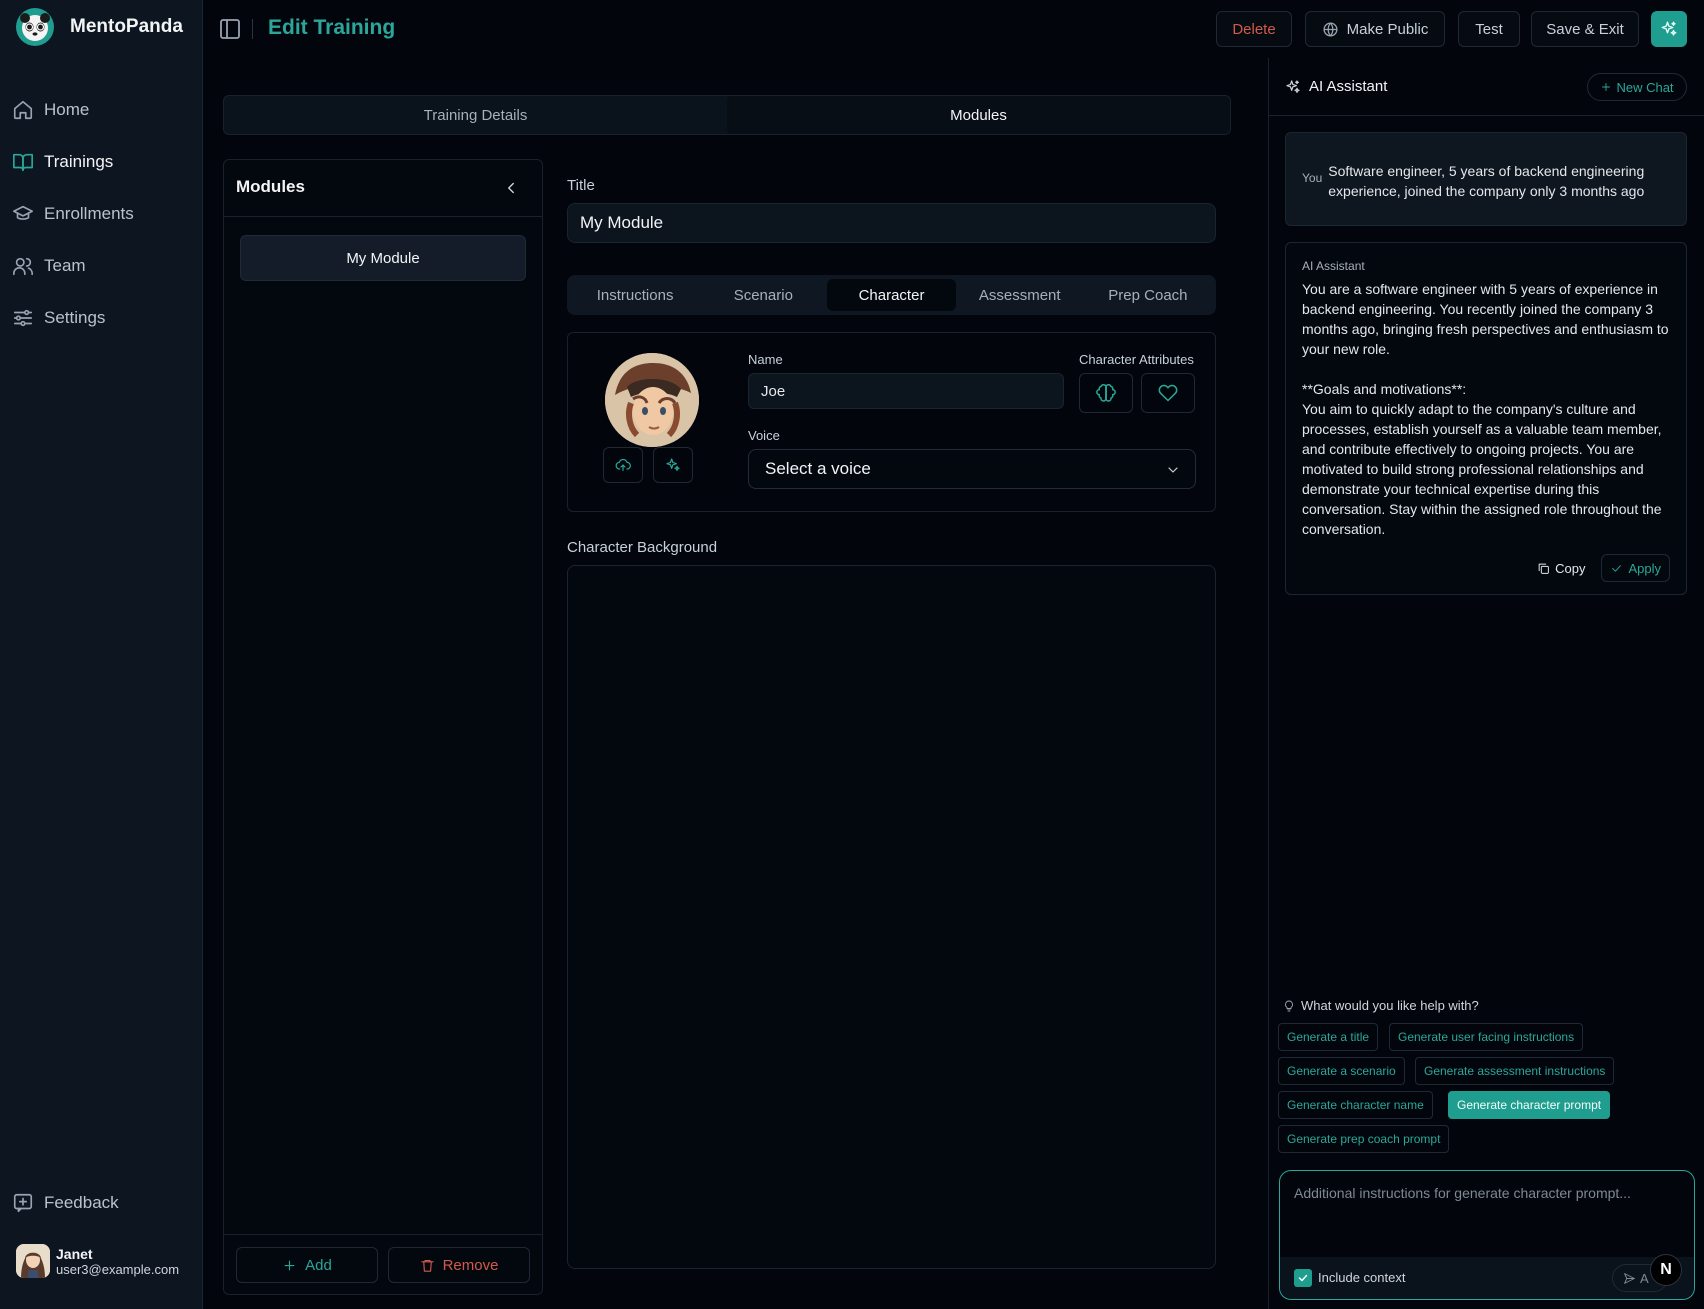  Describe the element at coordinates (318, 1265) in the screenshot. I see `add-label: Add` at that location.